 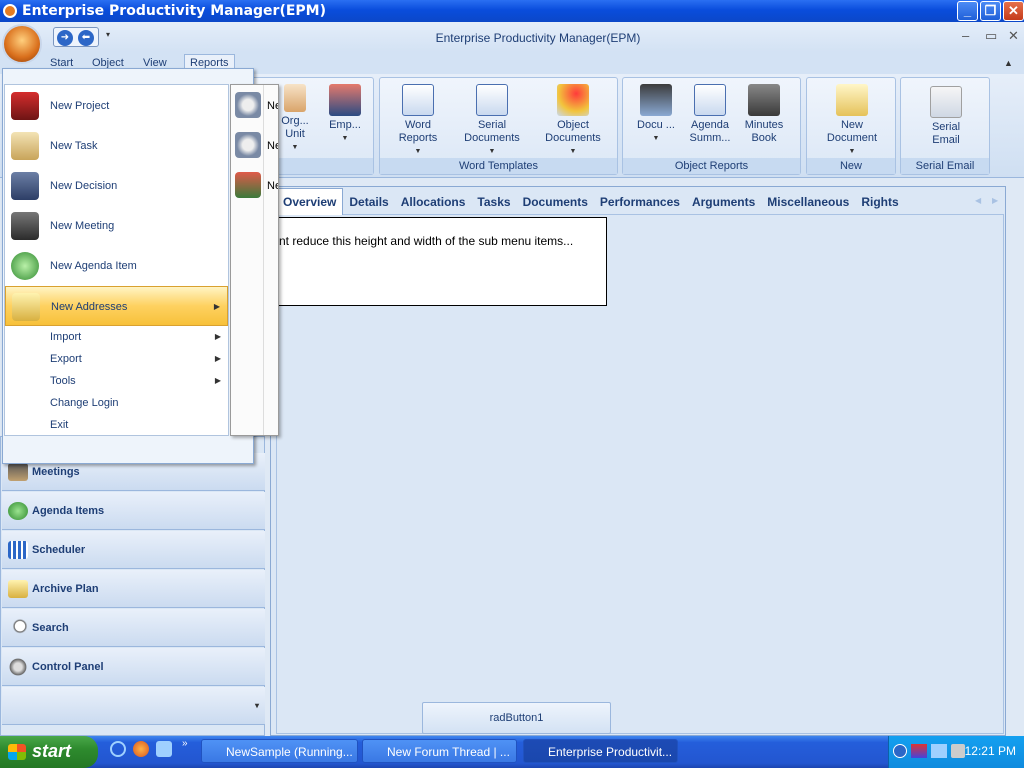 What do you see at coordinates (116, 266) in the screenshot?
I see `menu-item-new-agenda-item: New Agenda Item` at bounding box center [116, 266].